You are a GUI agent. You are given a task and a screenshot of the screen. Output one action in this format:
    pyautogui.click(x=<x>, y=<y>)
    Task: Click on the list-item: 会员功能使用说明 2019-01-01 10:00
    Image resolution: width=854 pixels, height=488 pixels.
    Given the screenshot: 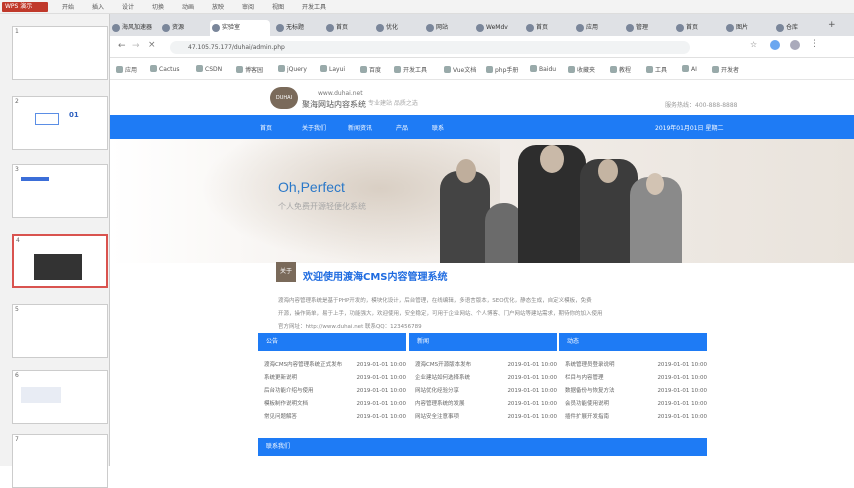 What is the action you would take?
    pyautogui.click(x=633, y=404)
    